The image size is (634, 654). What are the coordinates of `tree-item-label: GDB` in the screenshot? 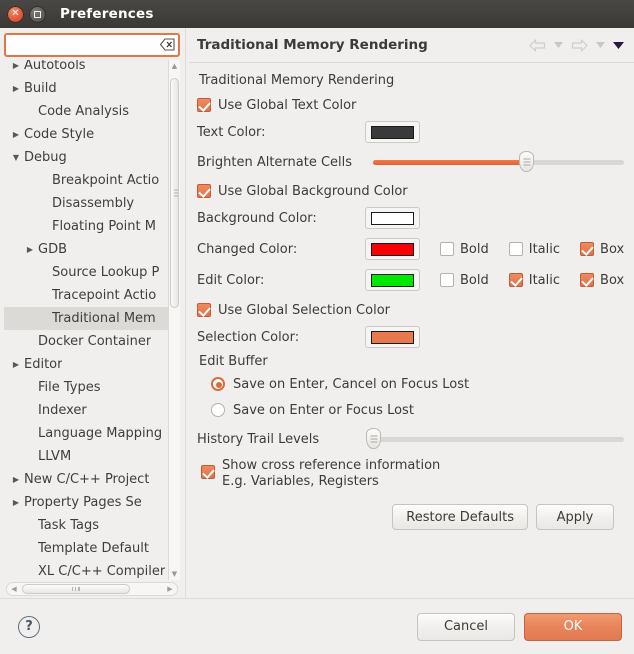 It's located at (53, 249).